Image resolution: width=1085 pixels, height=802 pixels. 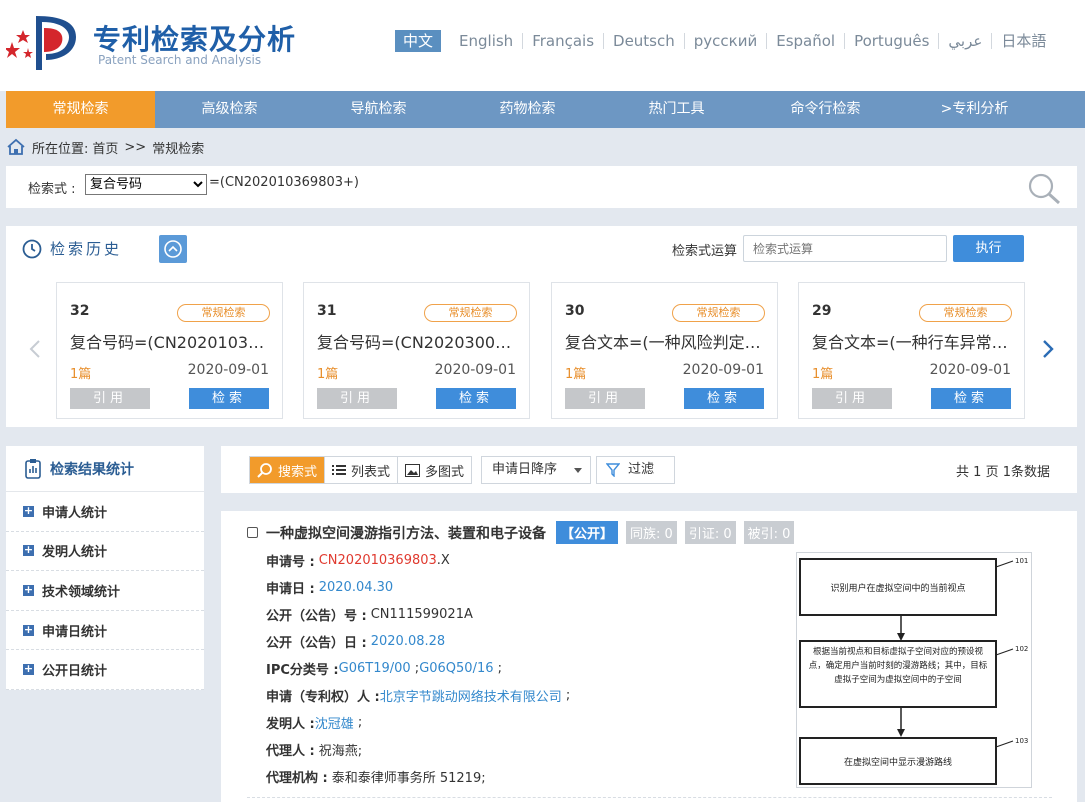 What do you see at coordinates (421, 614) in the screenshot?
I see `publication-number-value: CN111599021A` at bounding box center [421, 614].